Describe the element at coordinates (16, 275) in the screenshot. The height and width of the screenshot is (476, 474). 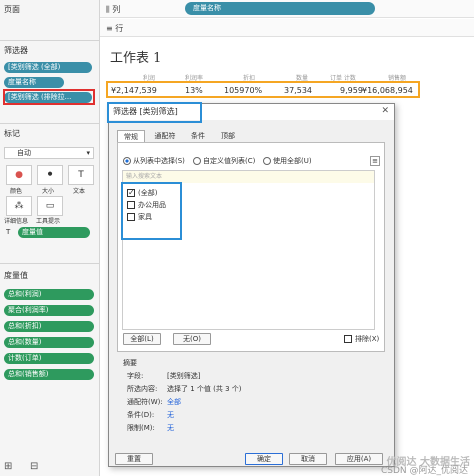
I see `measure-values-label: 度量值` at that location.